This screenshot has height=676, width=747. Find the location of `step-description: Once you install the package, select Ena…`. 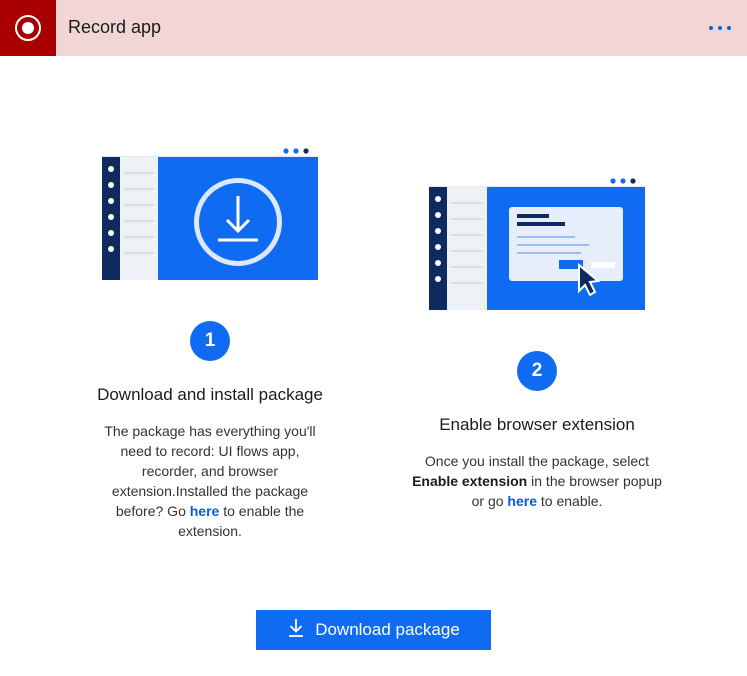

step-description: Once you install the package, select Ena… is located at coordinates (537, 481).